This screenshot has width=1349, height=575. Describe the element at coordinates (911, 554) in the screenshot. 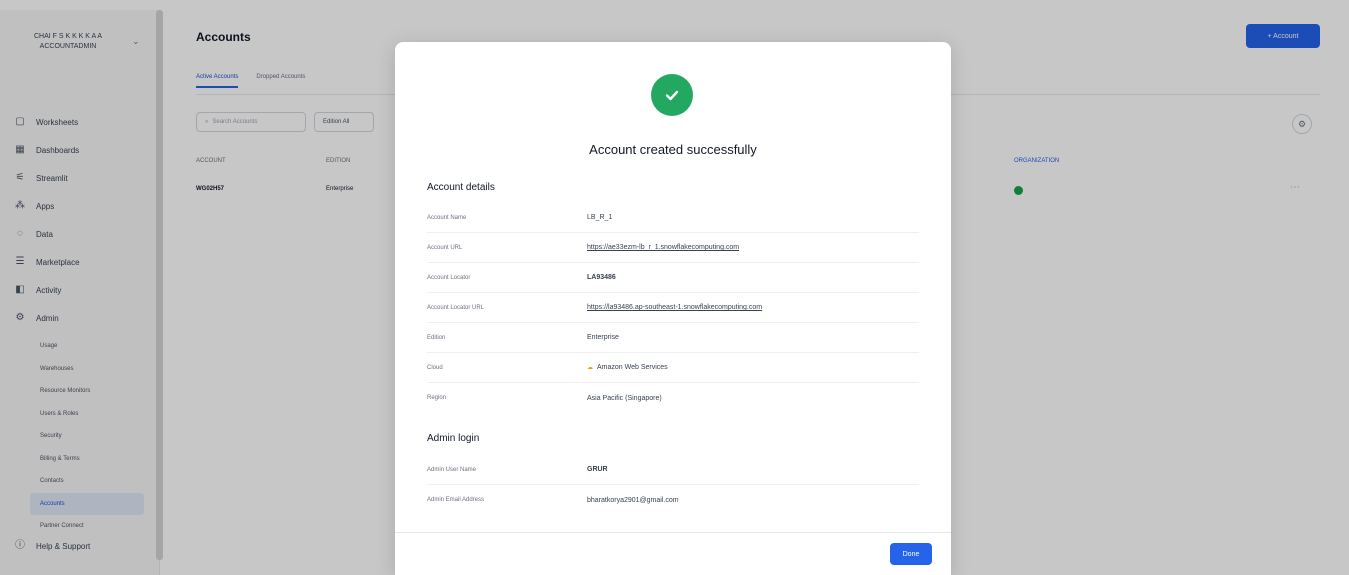

I see `done-button: Done` at that location.